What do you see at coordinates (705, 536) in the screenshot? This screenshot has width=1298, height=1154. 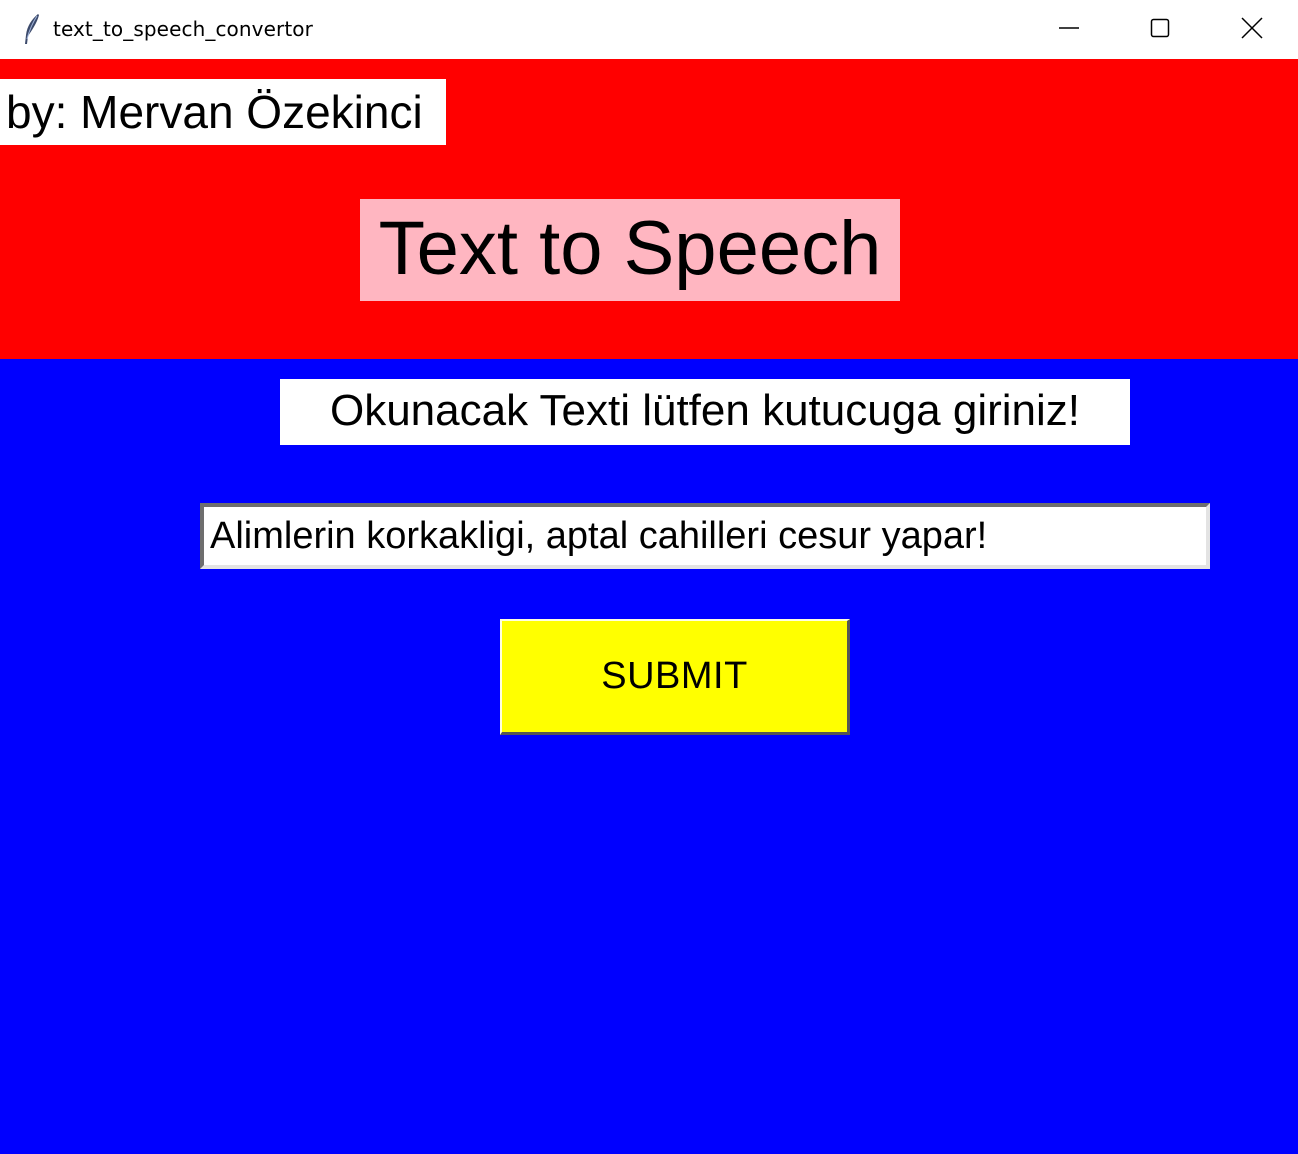 I see `text-input` at bounding box center [705, 536].